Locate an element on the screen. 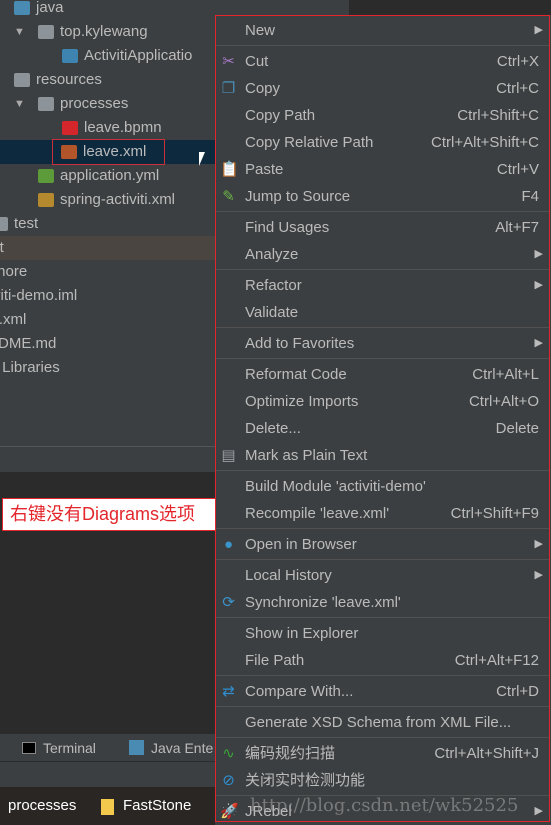  menu-item-label: 编码规约扫描 is located at coordinates (290, 753).